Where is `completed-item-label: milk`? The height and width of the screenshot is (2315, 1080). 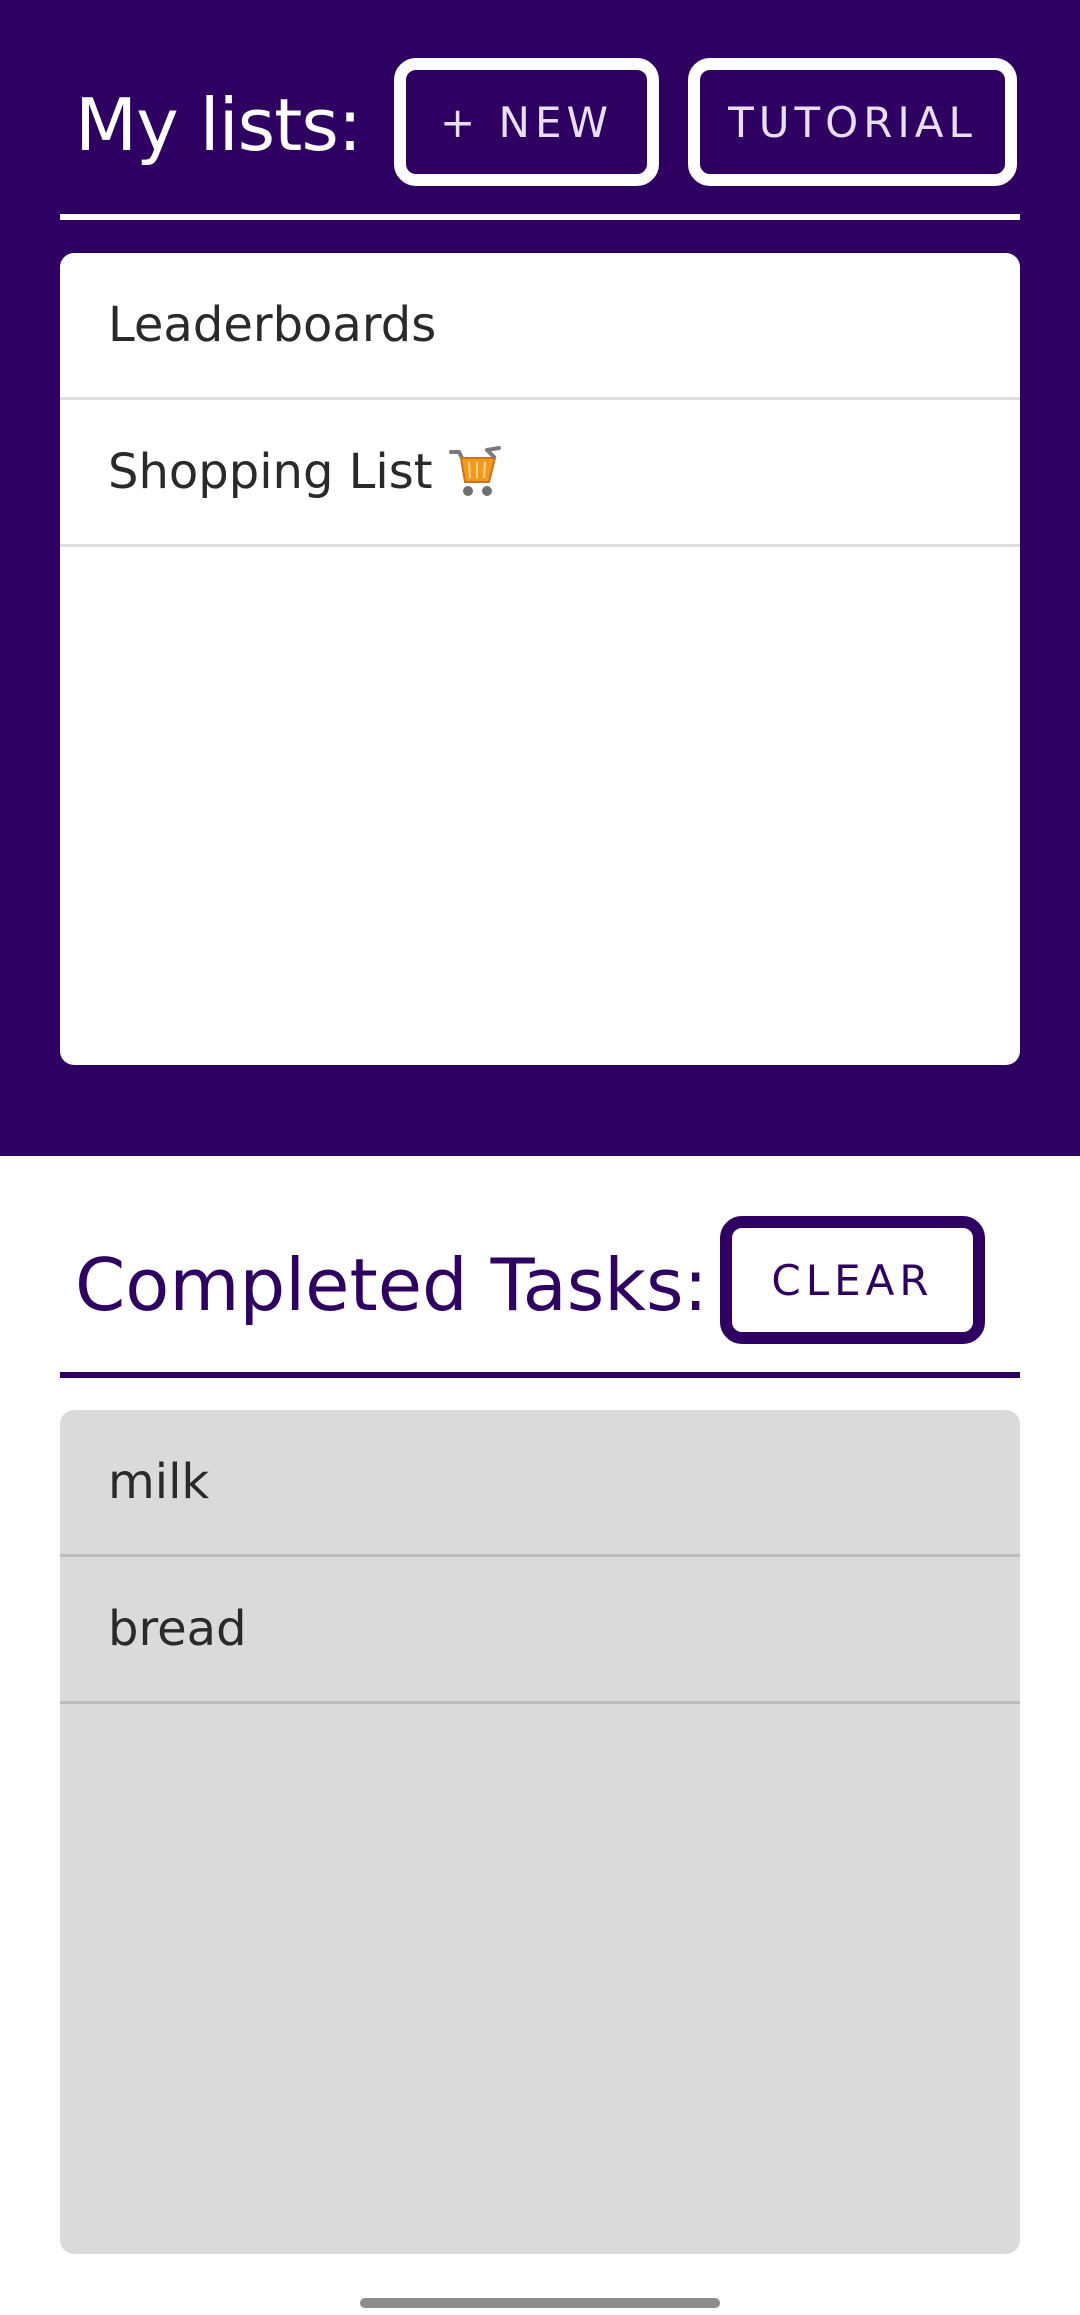 completed-item-label: milk is located at coordinates (159, 1482).